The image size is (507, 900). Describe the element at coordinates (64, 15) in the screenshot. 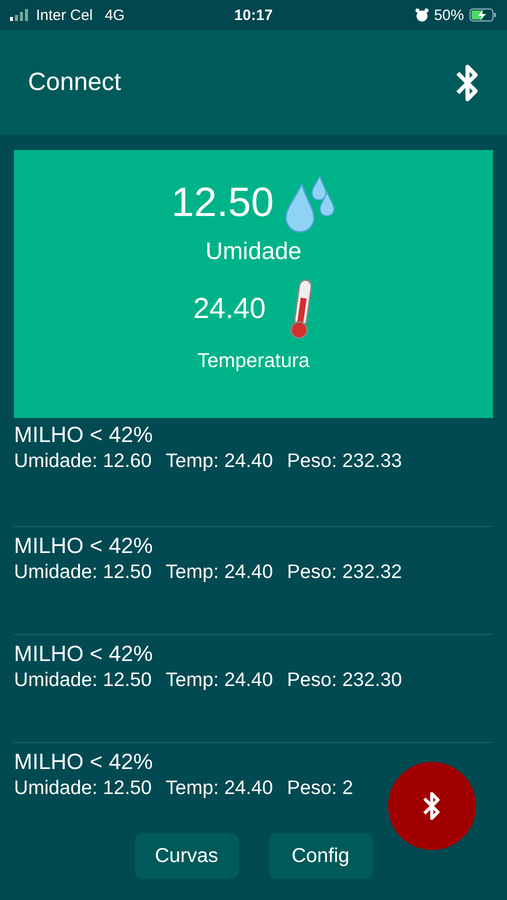

I see `carrier-name: Inter Cel` at that location.